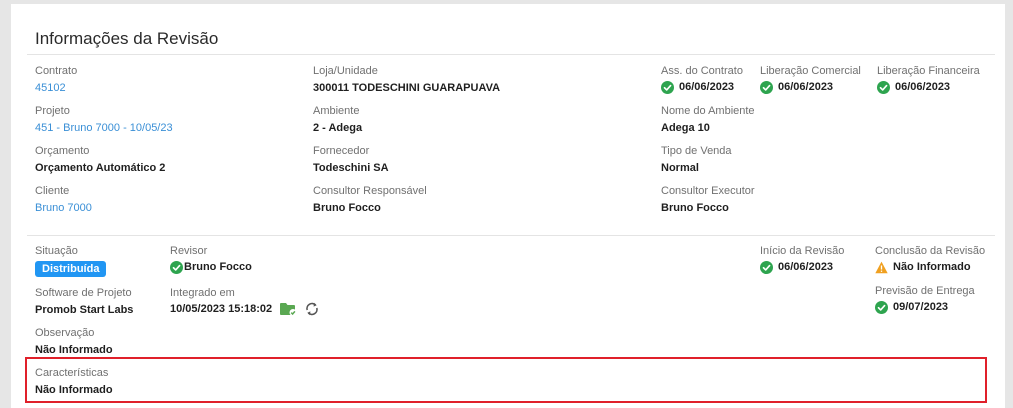 The width and height of the screenshot is (1013, 408). Describe the element at coordinates (337, 119) in the screenshot. I see `field-ambiente: Ambiente 2 - Adega` at that location.